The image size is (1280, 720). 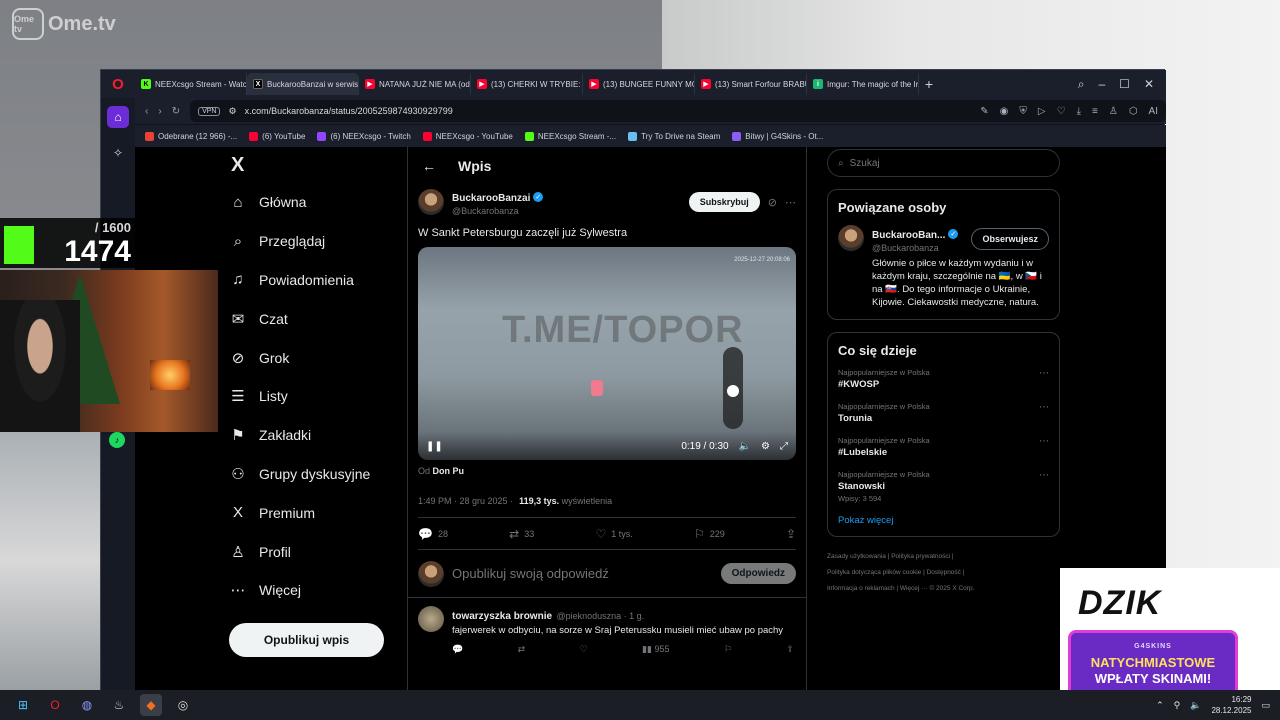 I want to click on comment-author: towarzyszka brownie, so click(x=502, y=616).